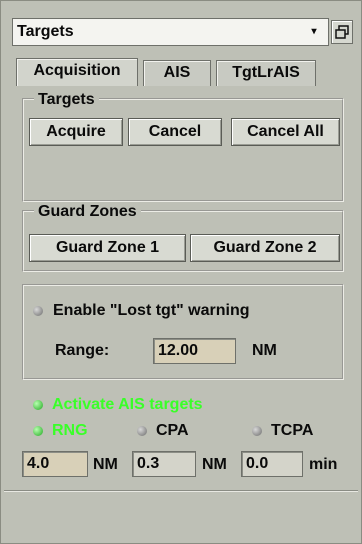 This screenshot has height=544, width=362. Describe the element at coordinates (265, 248) in the screenshot. I see `guard-zone-2-button: Guard Zone 2` at that location.